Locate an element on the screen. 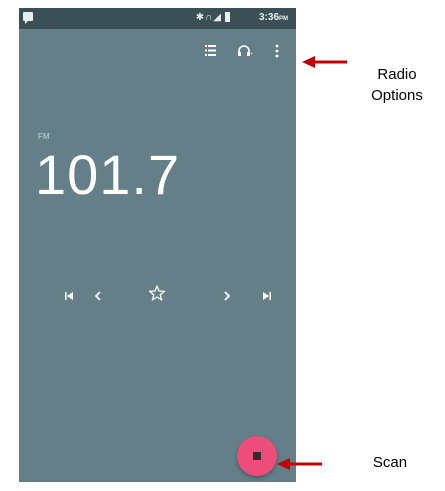 The height and width of the screenshot is (491, 445). frequency-display: 101.7 is located at coordinates (108, 174).